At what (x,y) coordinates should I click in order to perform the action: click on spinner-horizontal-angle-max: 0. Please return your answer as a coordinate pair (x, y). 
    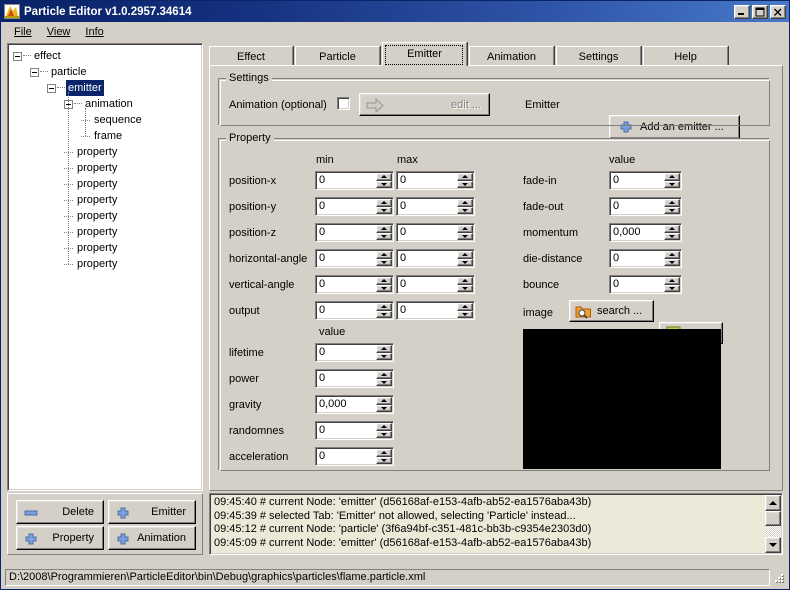
    Looking at the image, I should click on (435, 258).